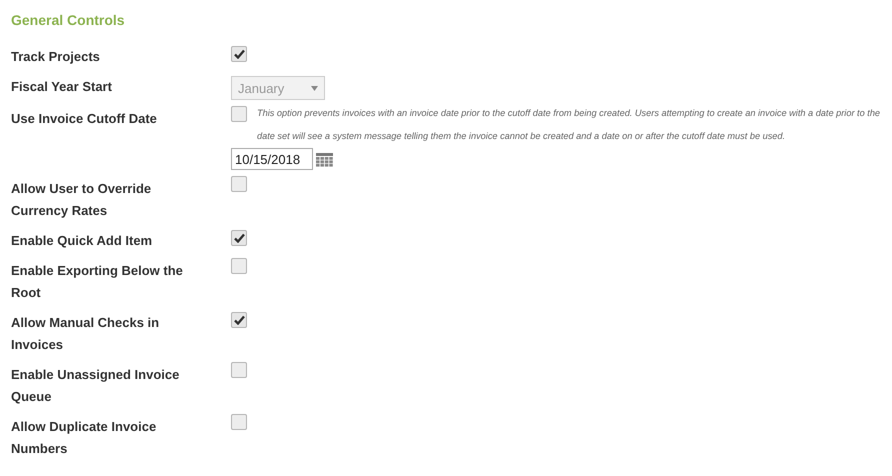 The width and height of the screenshot is (892, 476). Describe the element at coordinates (272, 159) in the screenshot. I see `date-field: 10/15/2018` at that location.